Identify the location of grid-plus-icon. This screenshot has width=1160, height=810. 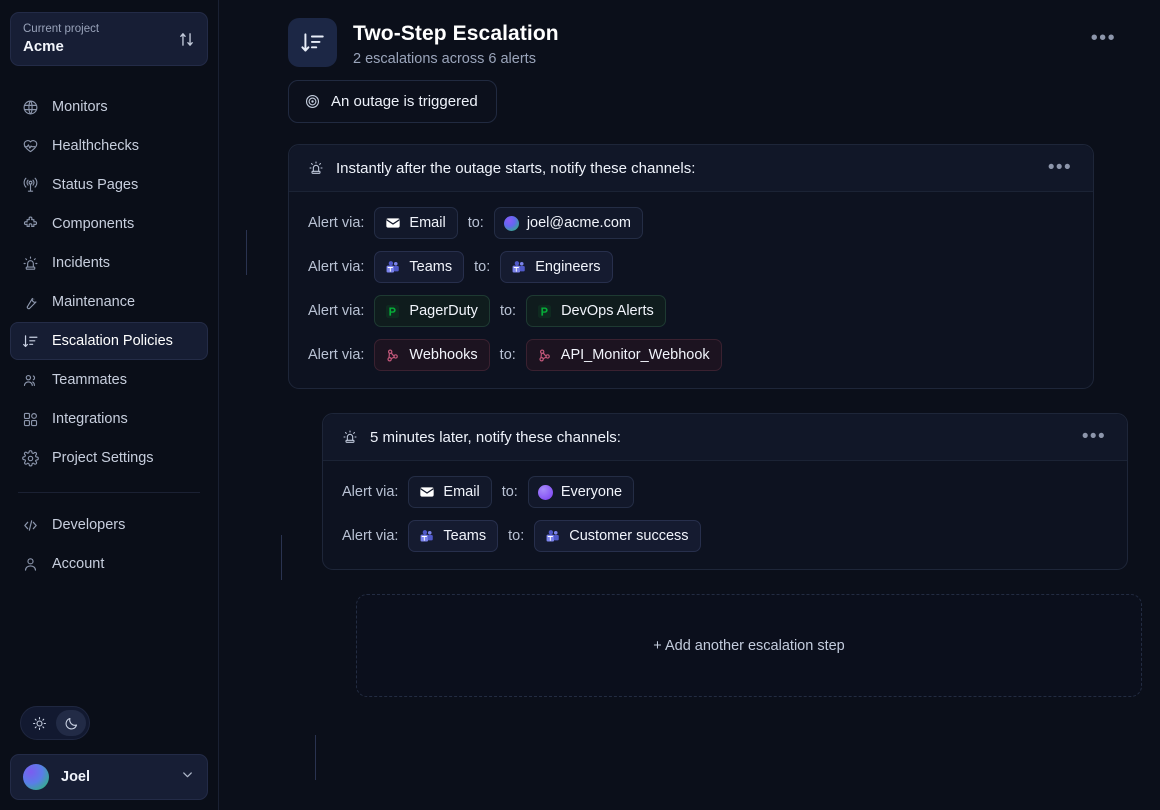
(30, 419).